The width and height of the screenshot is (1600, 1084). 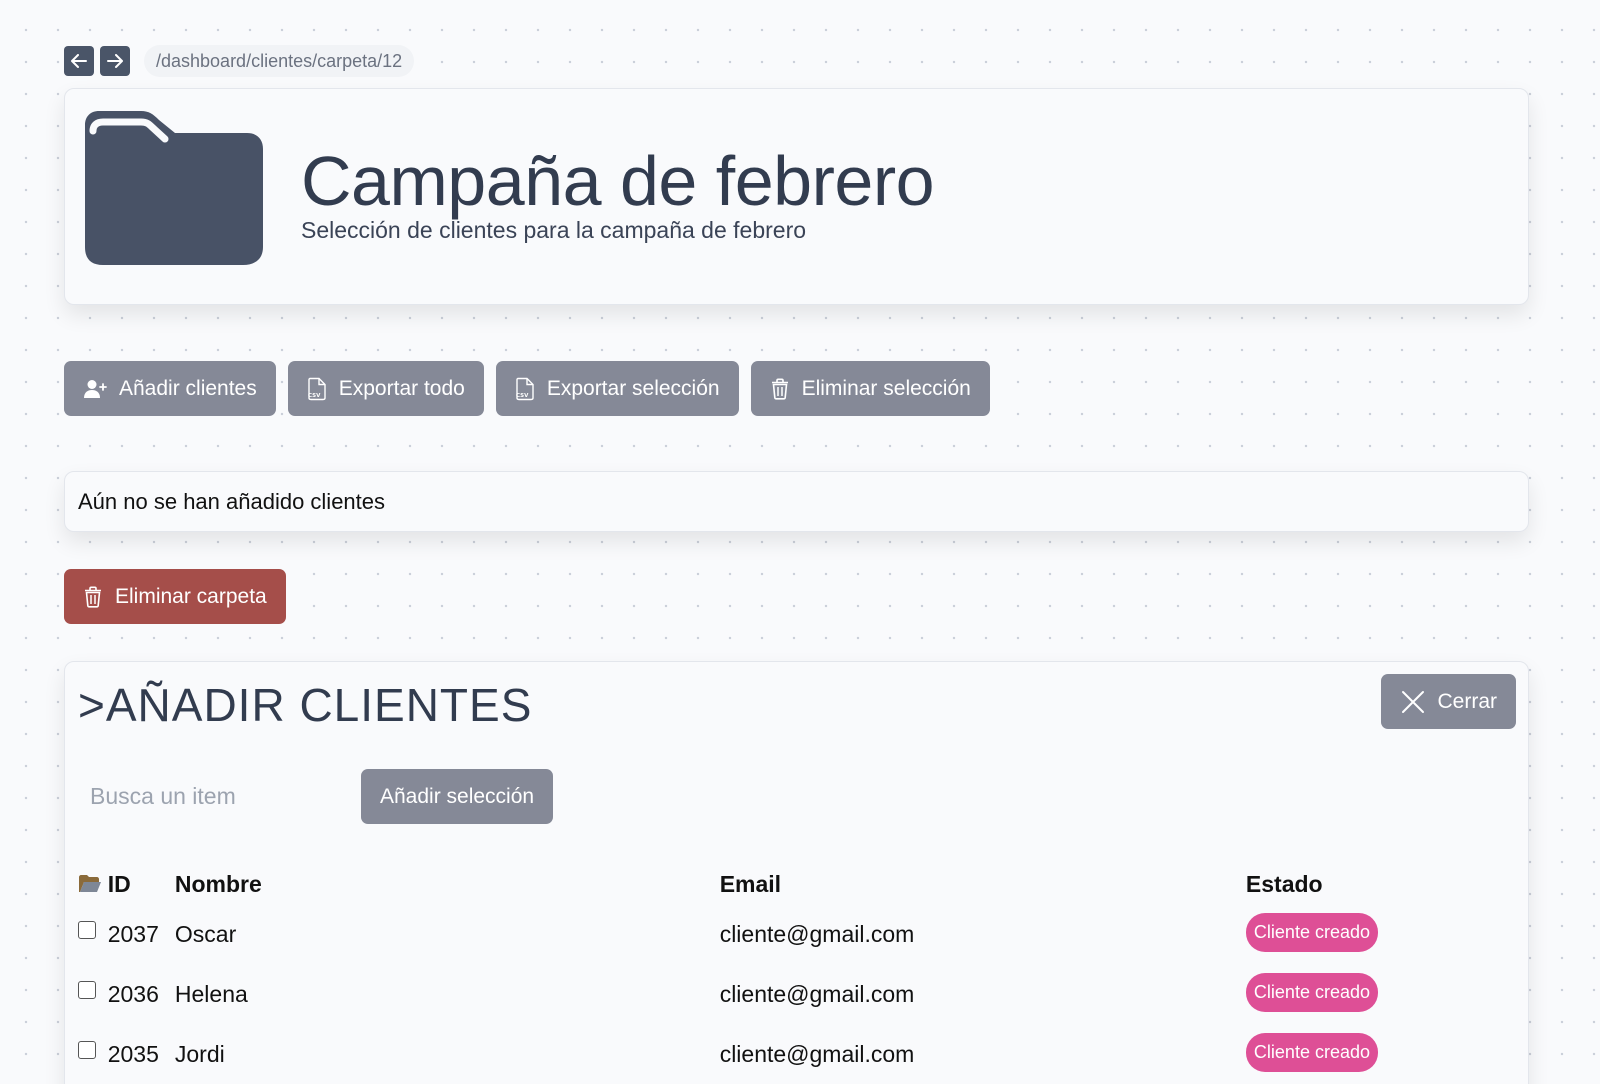 I want to click on client-name: Helena, so click(x=211, y=993).